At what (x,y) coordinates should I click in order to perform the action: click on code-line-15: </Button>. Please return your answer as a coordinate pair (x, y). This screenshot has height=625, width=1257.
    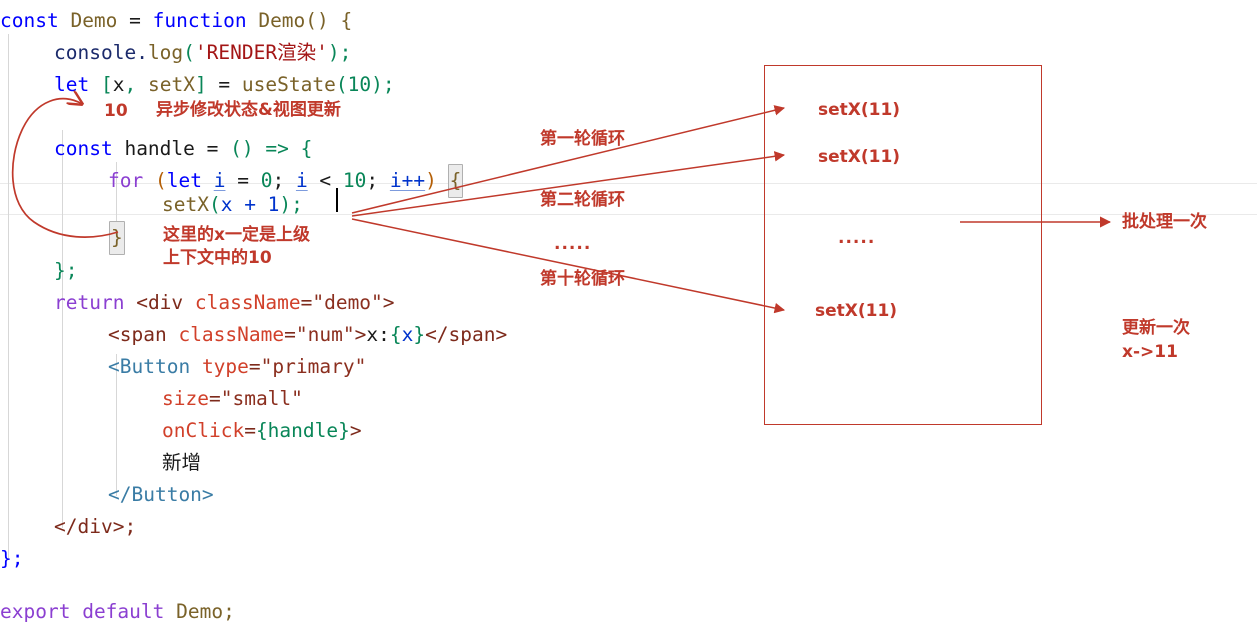
    Looking at the image, I should click on (161, 495).